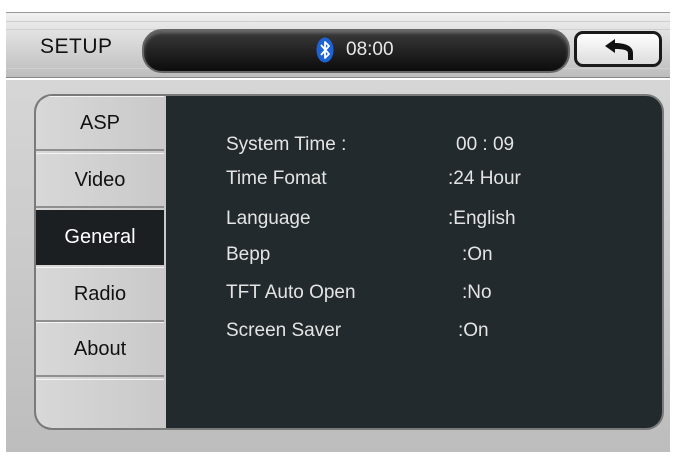  What do you see at coordinates (416, 183) in the screenshot?
I see `setting-time-format: Time Fomat :24 Hour` at bounding box center [416, 183].